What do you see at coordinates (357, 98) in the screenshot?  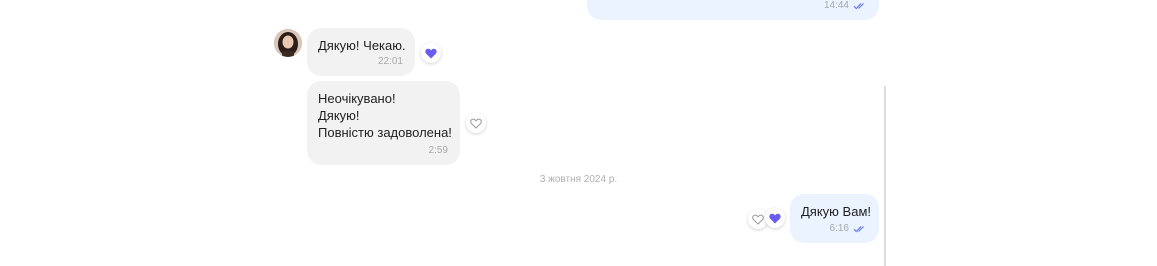 I see `message-text-line: Неочікувано!` at bounding box center [357, 98].